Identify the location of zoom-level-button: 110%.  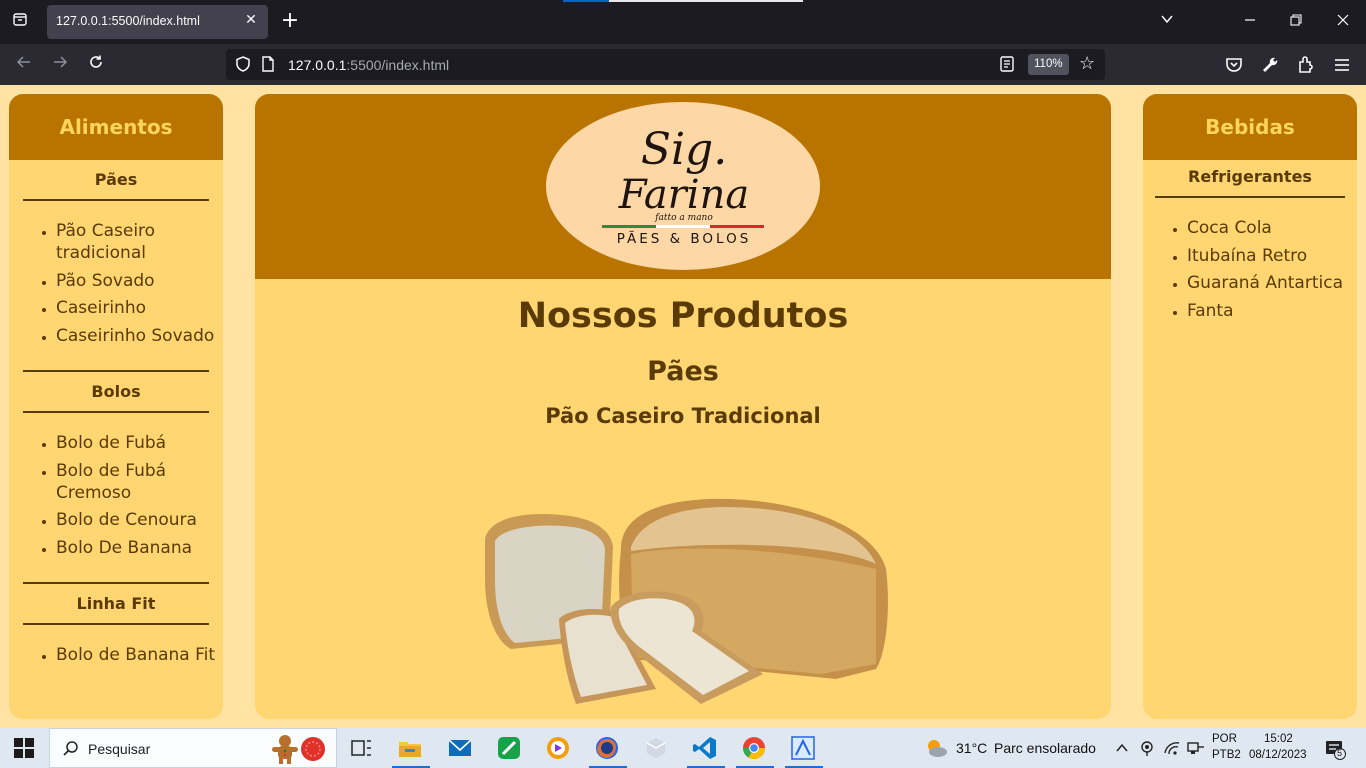
(1048, 64).